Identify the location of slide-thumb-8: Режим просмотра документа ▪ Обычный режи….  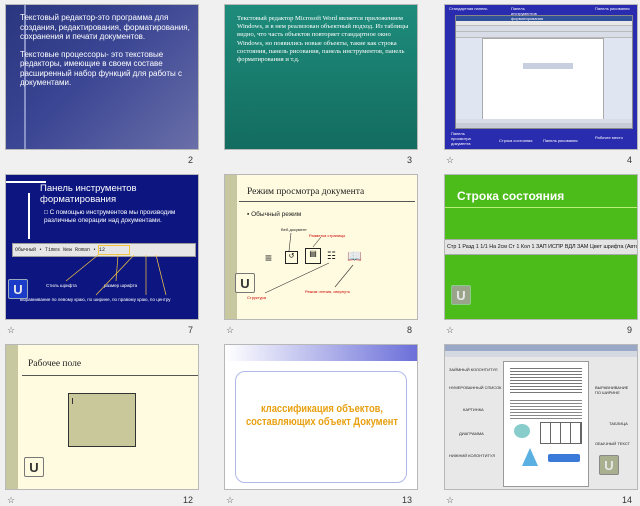
(321, 254).